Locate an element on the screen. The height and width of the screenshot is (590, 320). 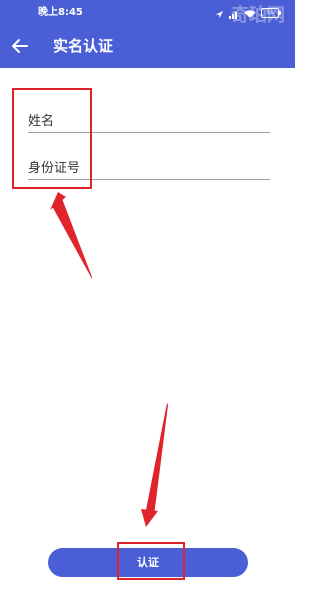
arrow-to-button is located at coordinates (156, 459).